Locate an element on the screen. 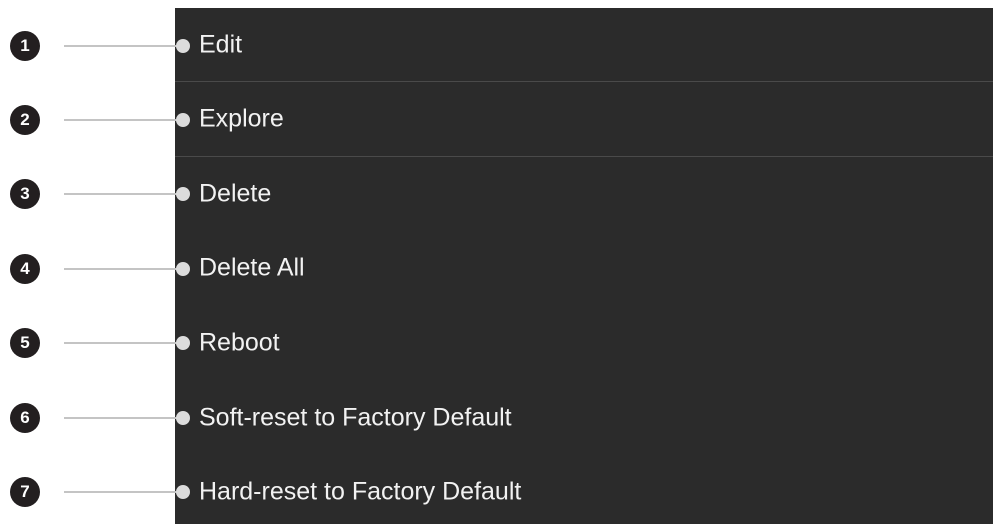 This screenshot has width=993, height=529. callout-number-badge: 1 is located at coordinates (25, 46).